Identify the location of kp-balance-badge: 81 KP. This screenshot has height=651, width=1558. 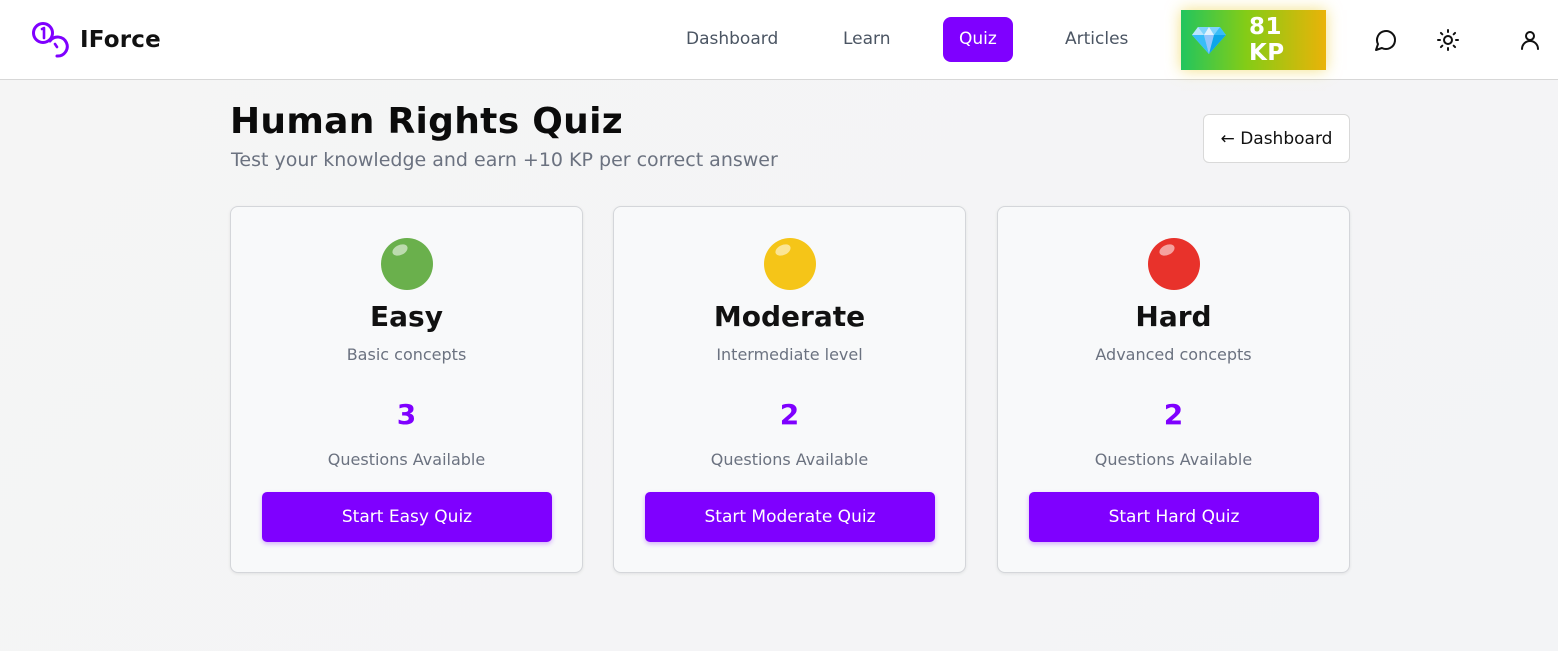
(1253, 40).